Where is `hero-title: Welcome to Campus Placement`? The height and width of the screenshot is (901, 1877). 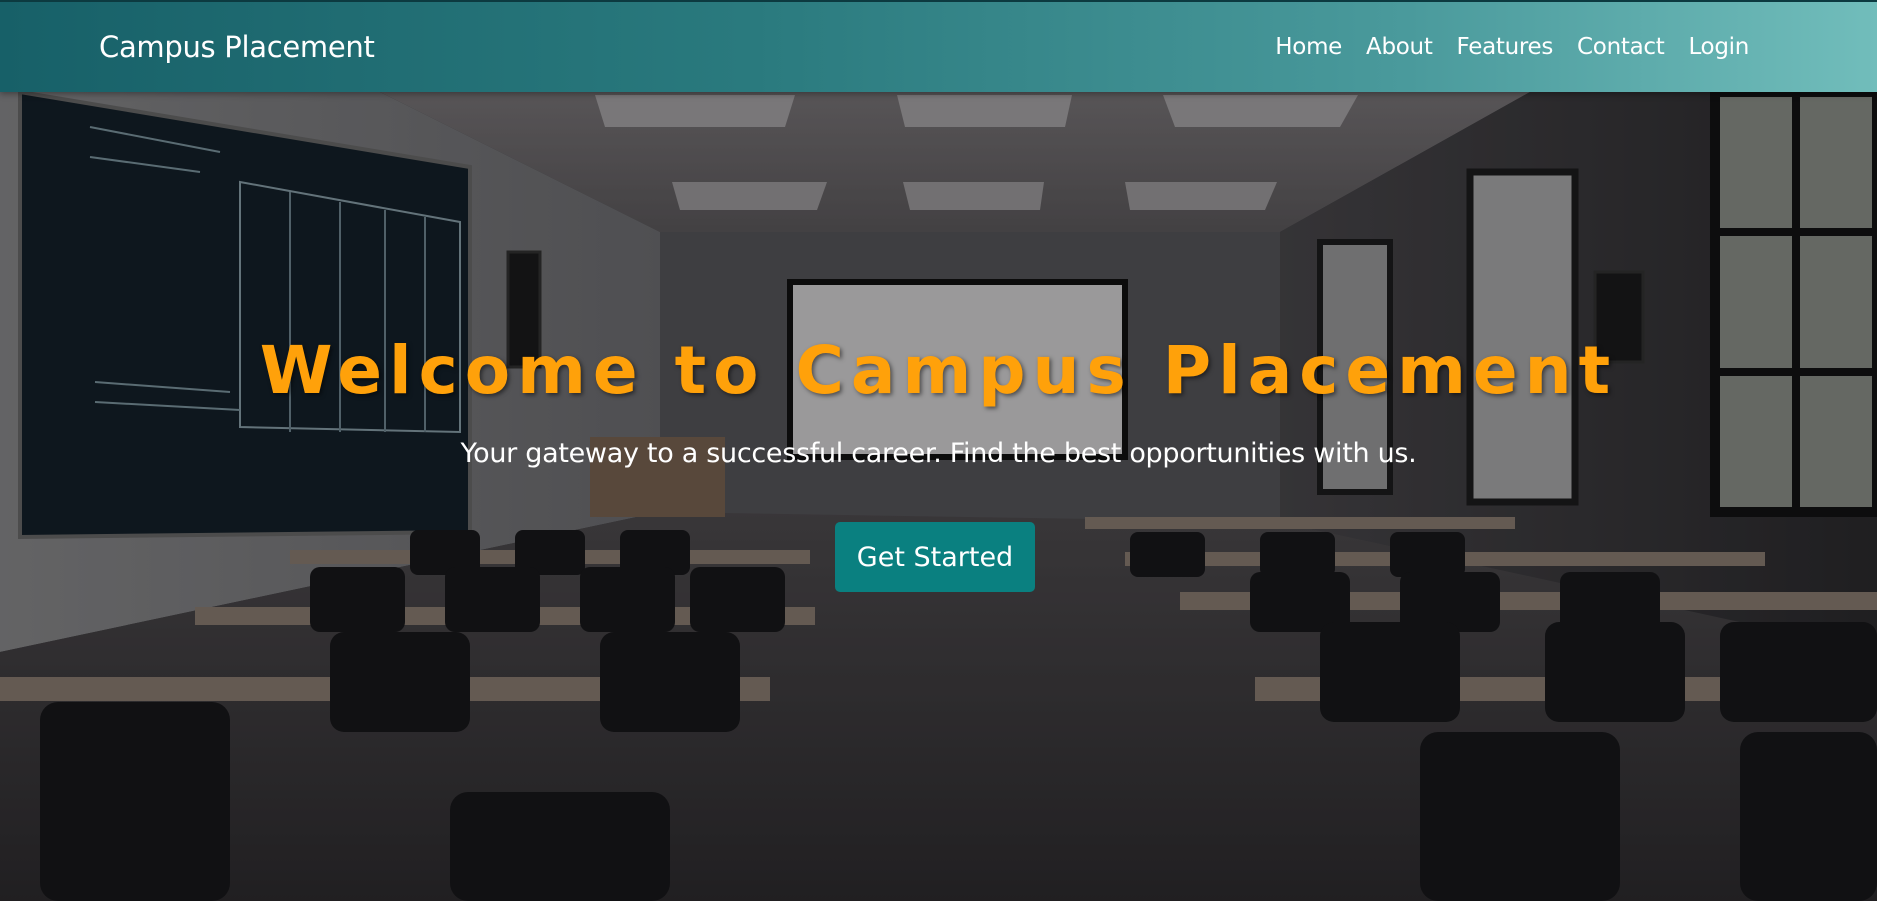 hero-title: Welcome to Campus Placement is located at coordinates (938, 370).